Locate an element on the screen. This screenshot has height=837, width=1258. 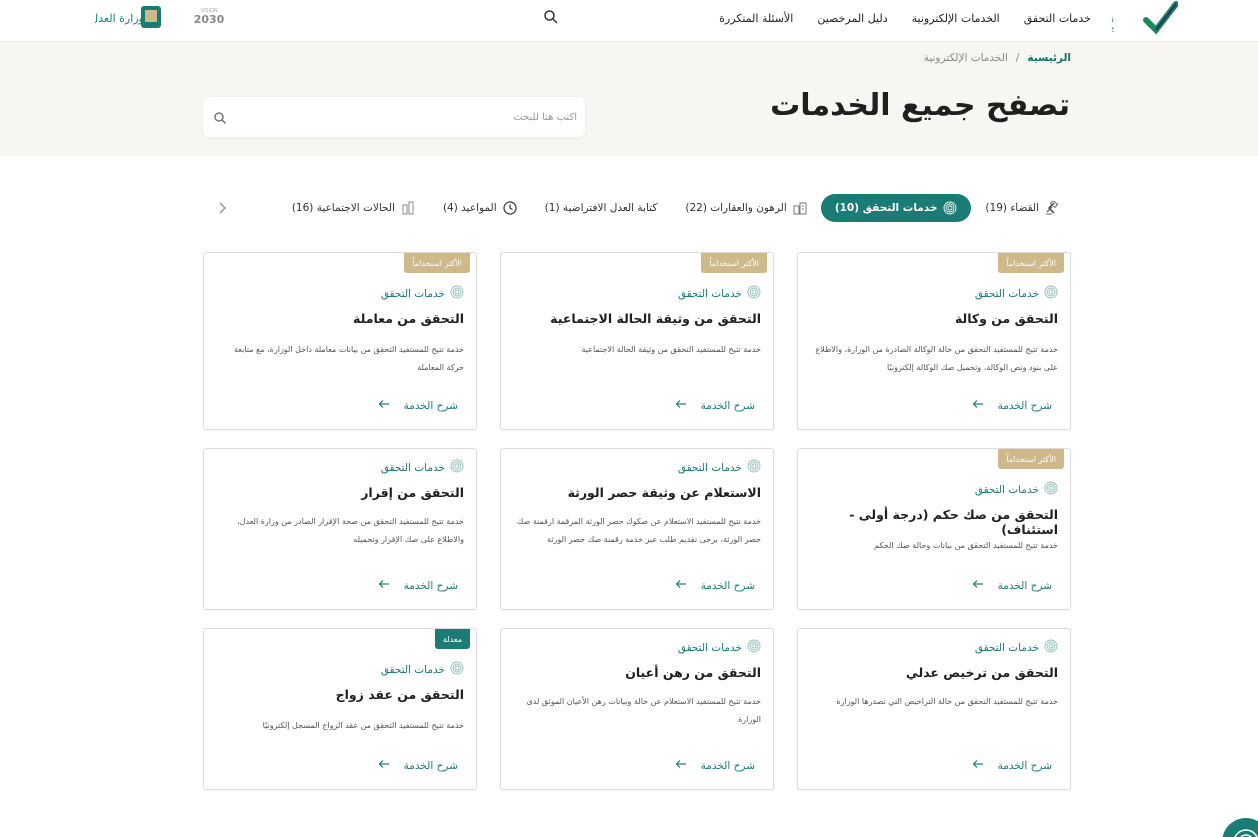
nav-faq: الأسئلة المتكررة is located at coordinates (756, 18).